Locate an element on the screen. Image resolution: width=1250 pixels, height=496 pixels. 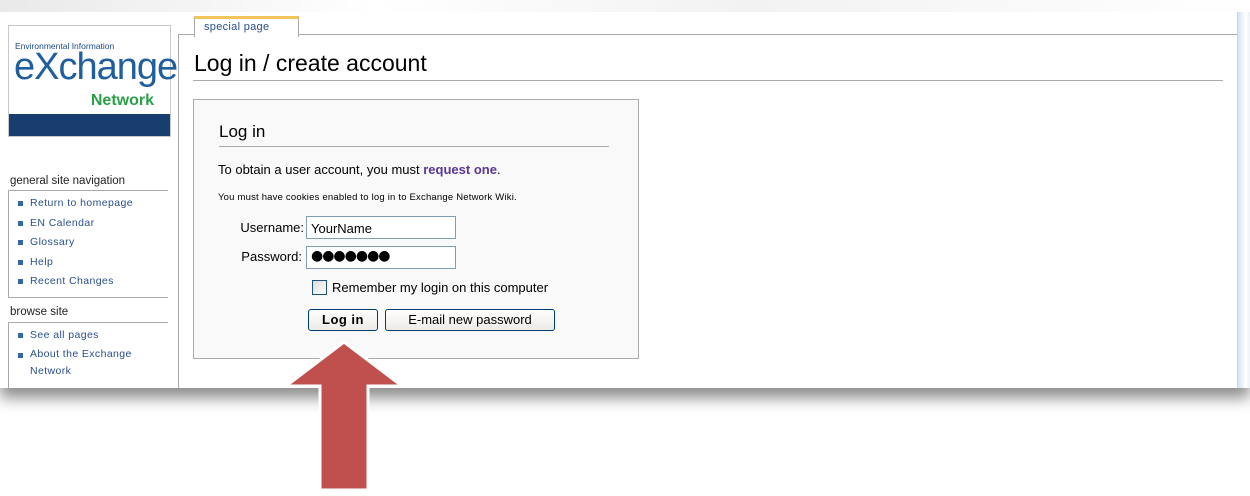
password-label: Password: is located at coordinates (271, 256).